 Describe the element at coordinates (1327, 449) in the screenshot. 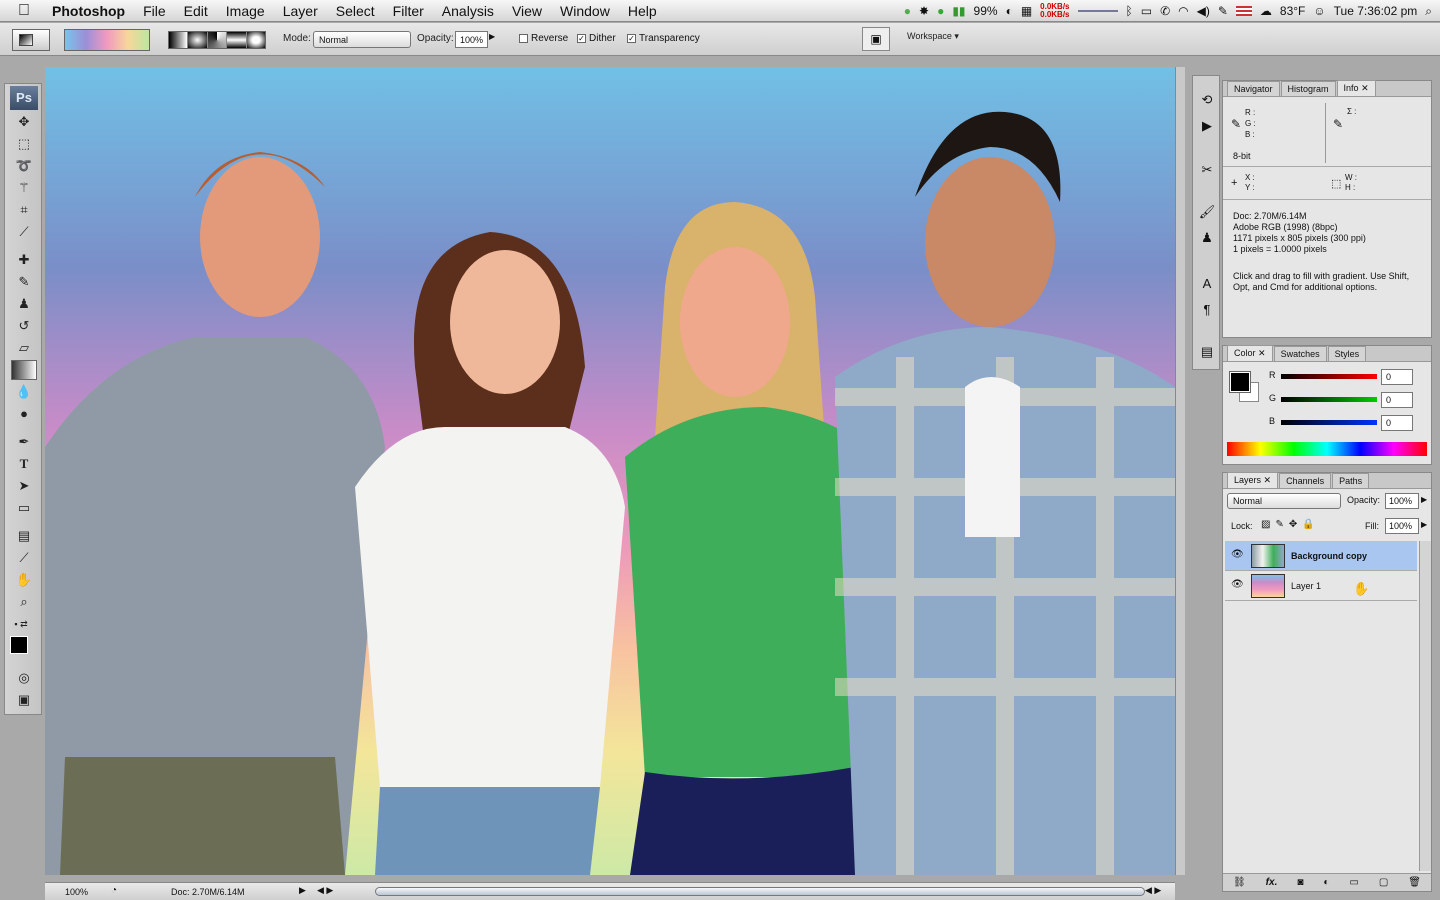

I see `color-spectrum-ramp` at that location.